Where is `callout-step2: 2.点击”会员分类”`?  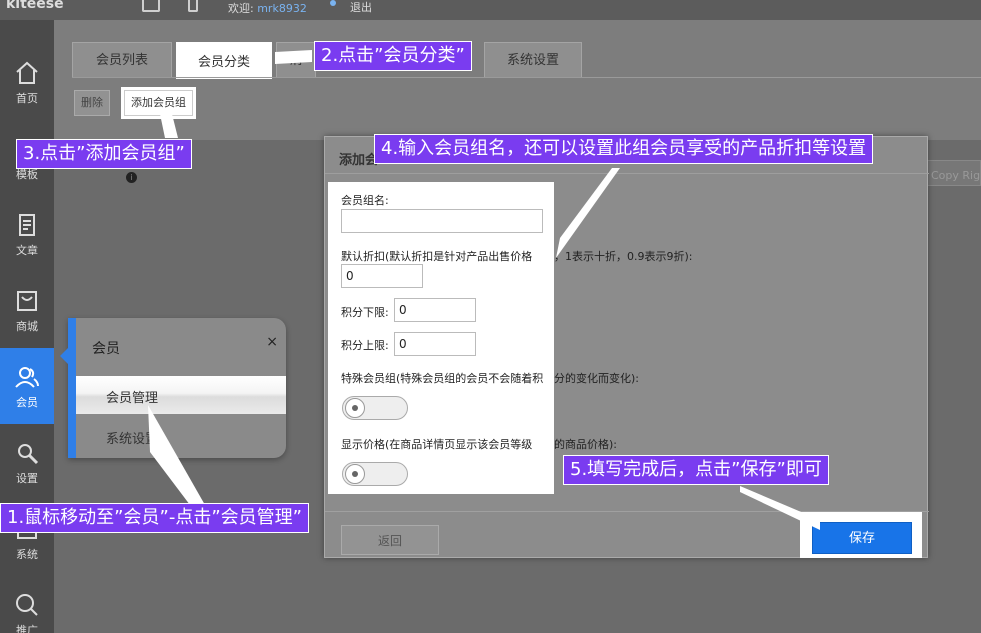
callout-step2: 2.点击”会员分类” is located at coordinates (393, 56).